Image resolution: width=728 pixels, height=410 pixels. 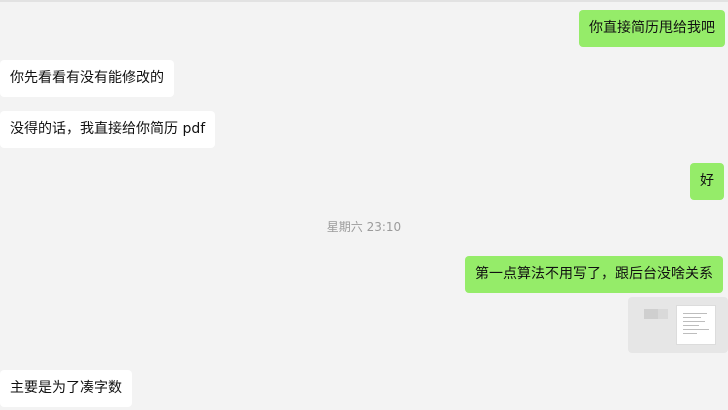 I want to click on message-in-1: 你先看看有没有能修改的, so click(x=87, y=78).